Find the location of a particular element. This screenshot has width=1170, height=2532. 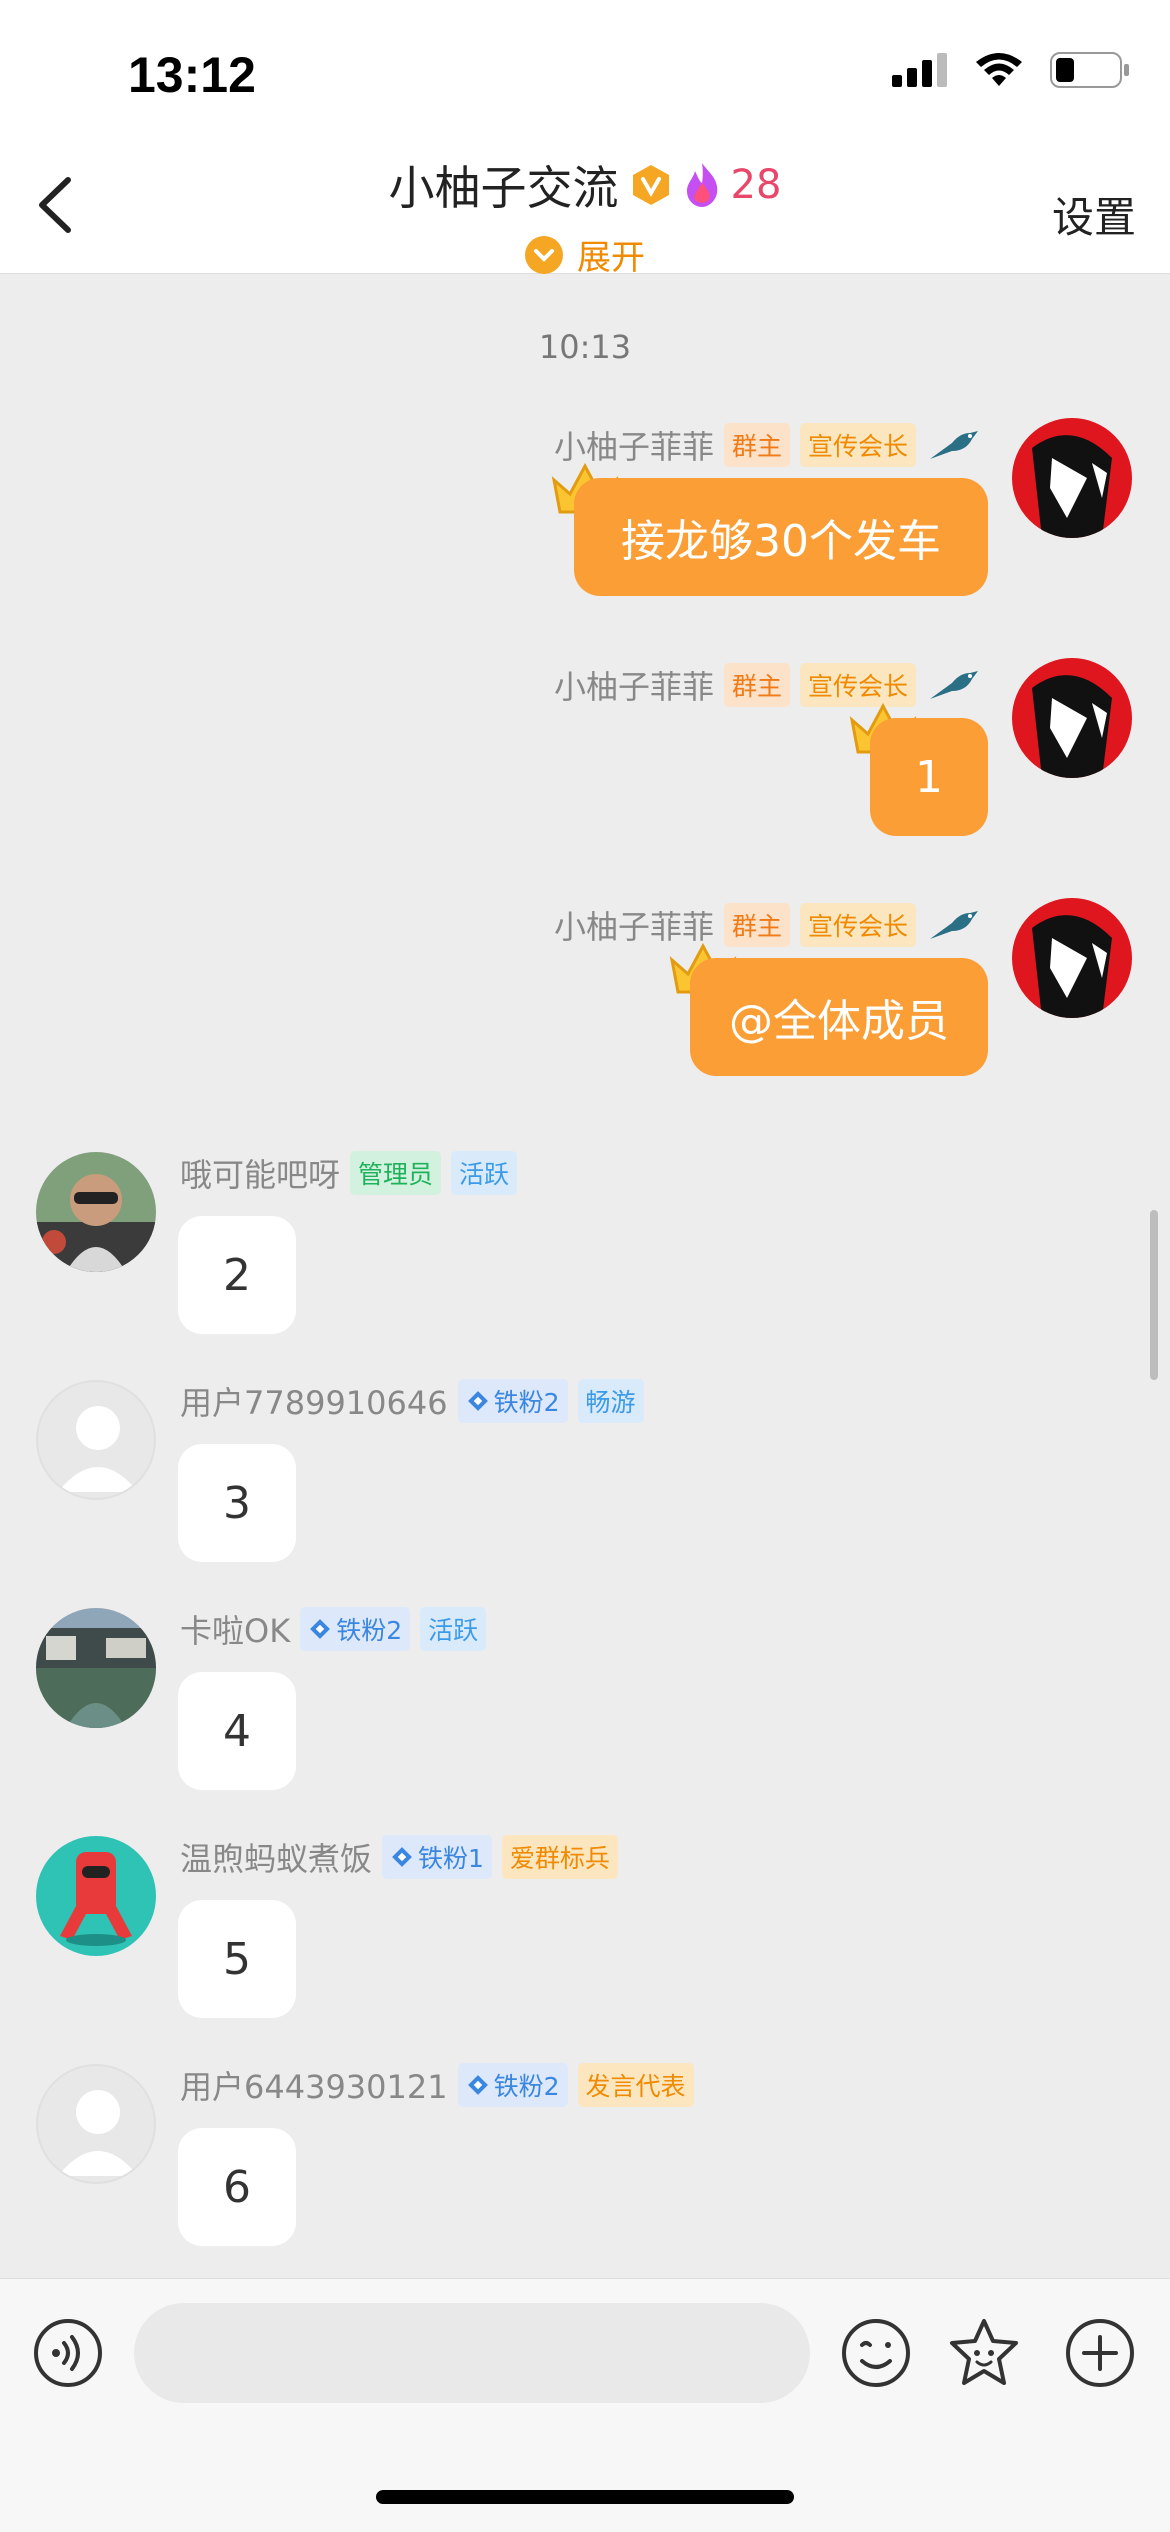

emoji-icon is located at coordinates (876, 2353).